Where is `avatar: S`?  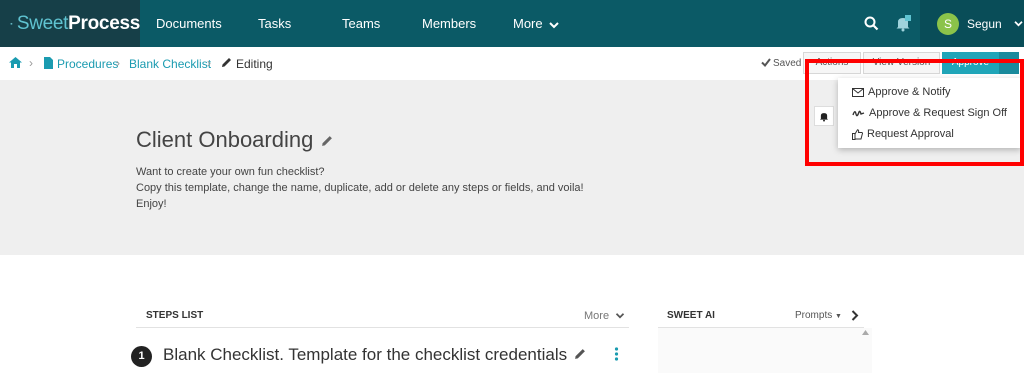 avatar: S is located at coordinates (948, 23).